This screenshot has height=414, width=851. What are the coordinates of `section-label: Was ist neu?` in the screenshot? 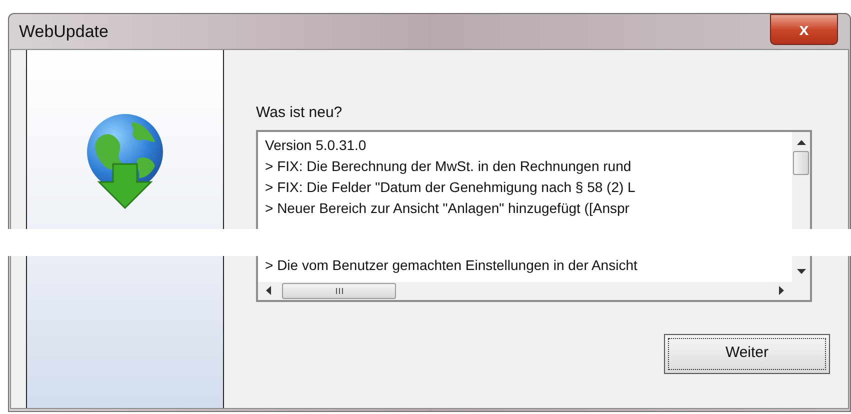 It's located at (300, 113).